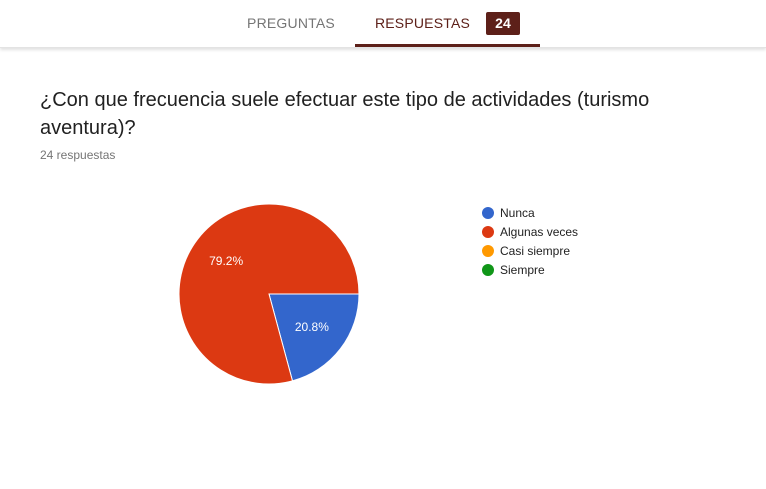  I want to click on pie-chart: 20.8% 79.2%, so click(269, 294).